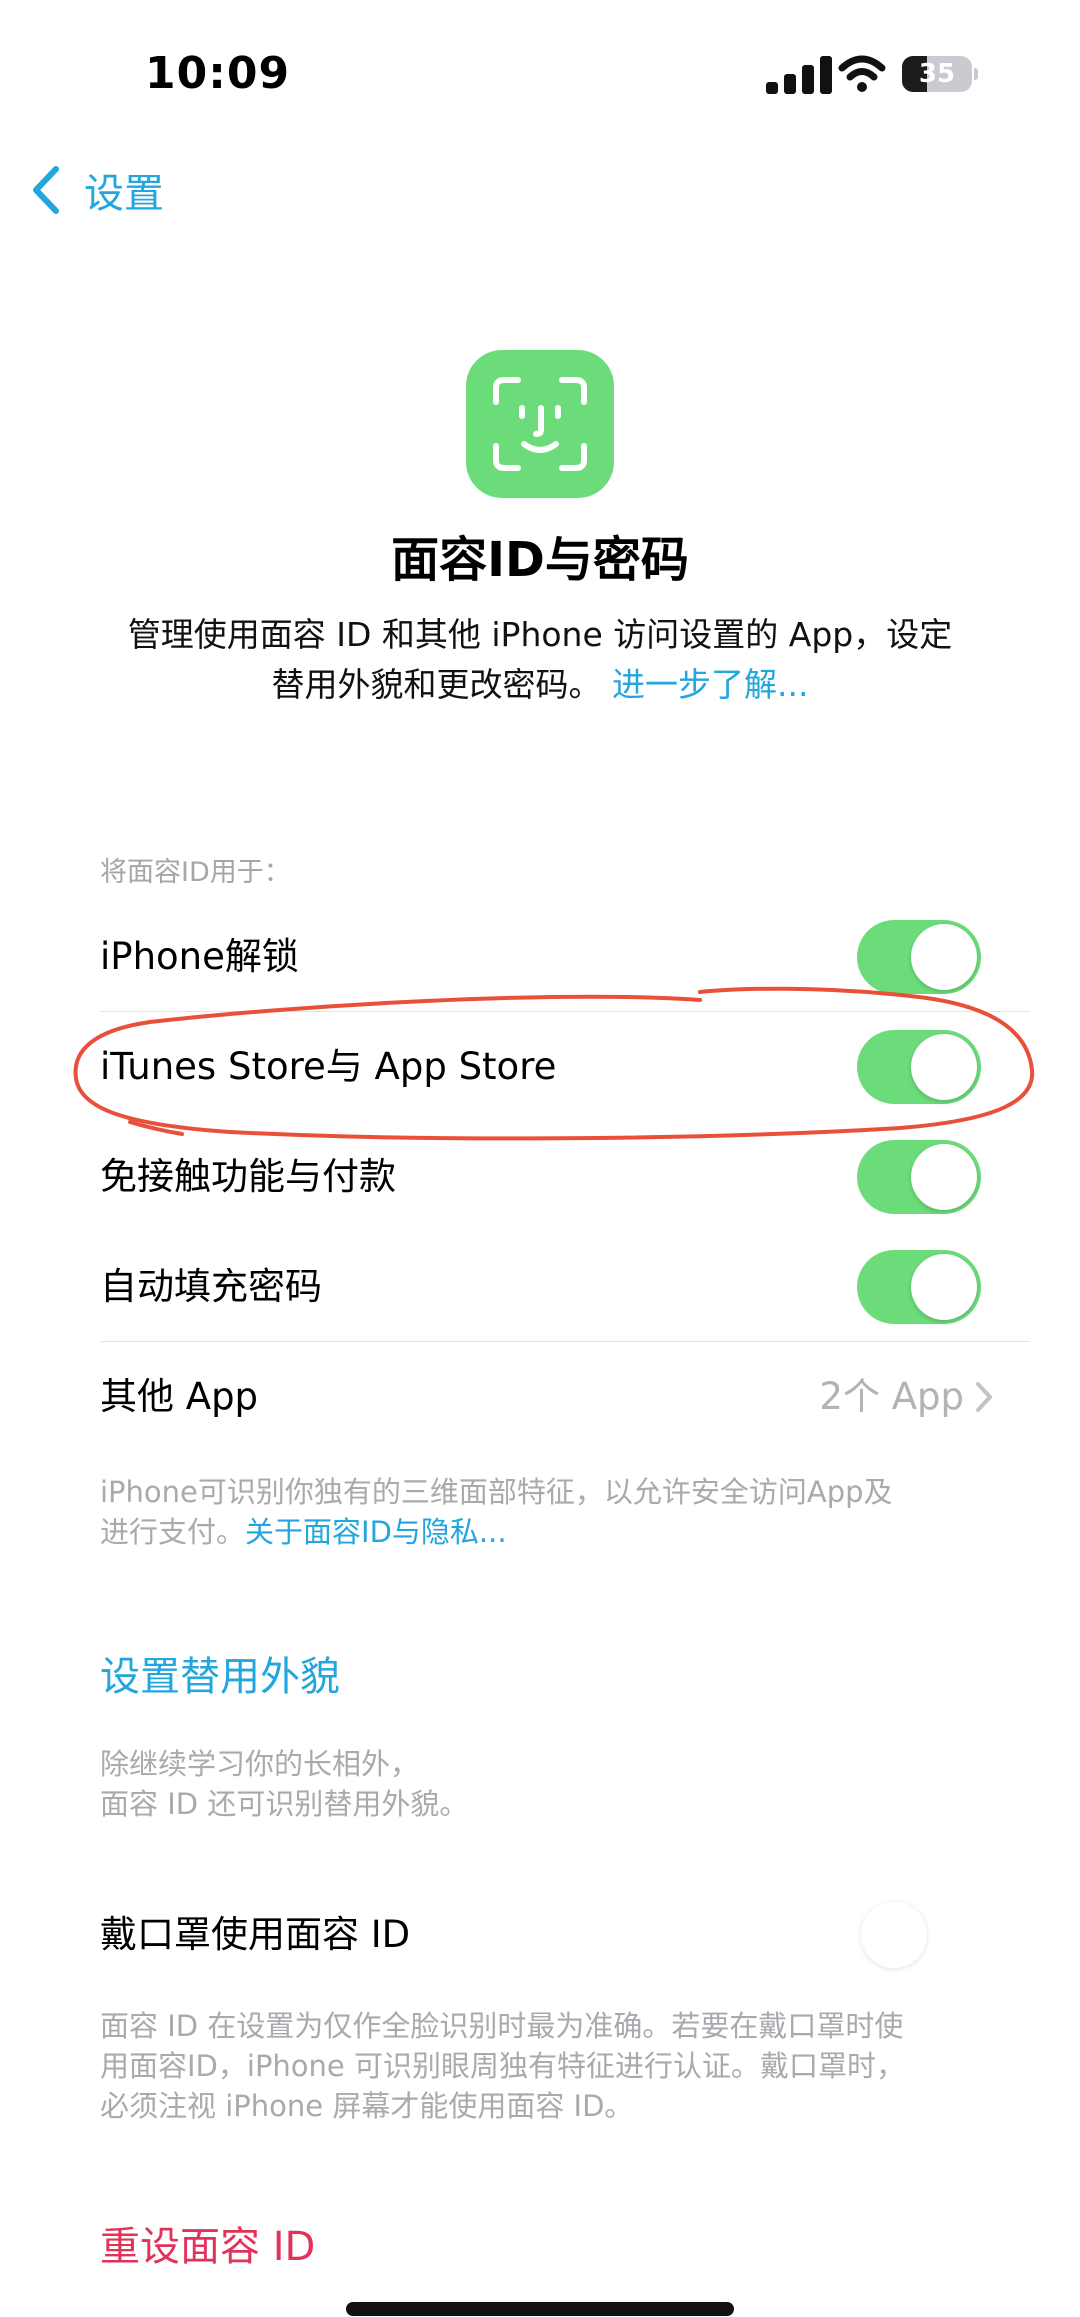  Describe the element at coordinates (502, 2026) in the screenshot. I see `footnote-line: 面容 ID 在设置为仅作全脸识别时最为准确。若要在戴口罩时使` at that location.